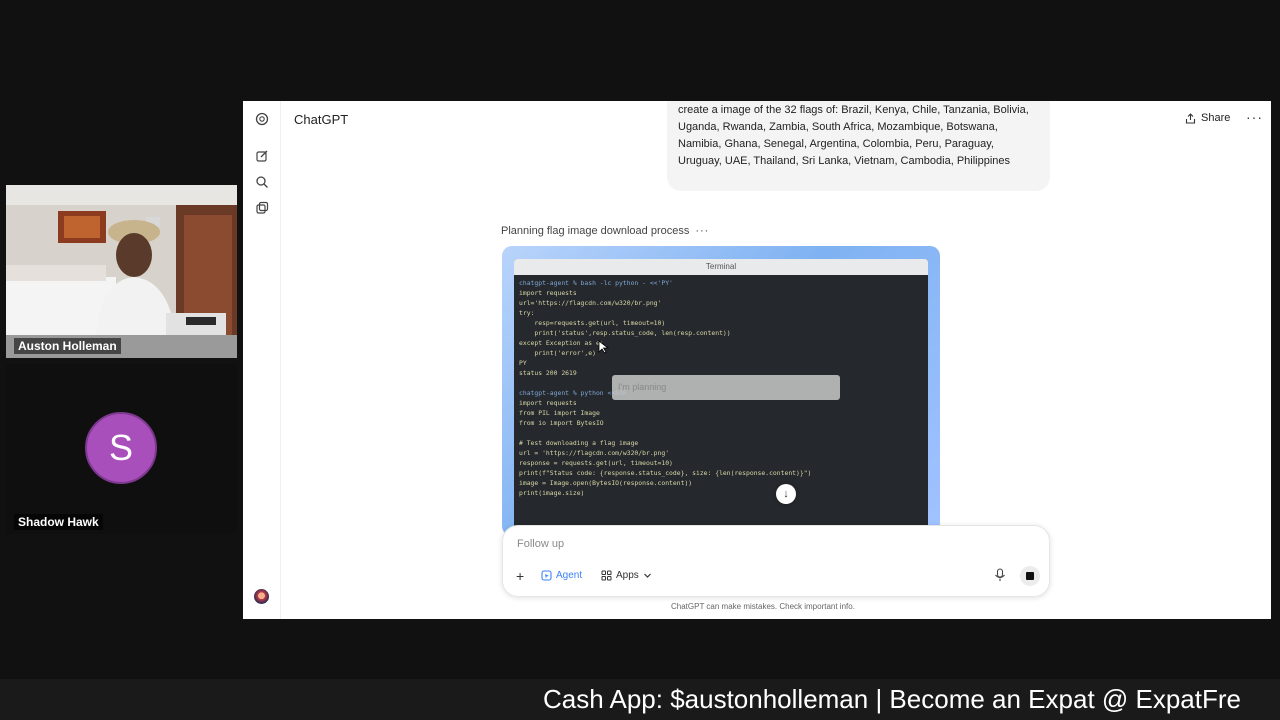 The height and width of the screenshot is (720, 1280). Describe the element at coordinates (702, 231) in the screenshot. I see `status-more-icon: ···` at that location.